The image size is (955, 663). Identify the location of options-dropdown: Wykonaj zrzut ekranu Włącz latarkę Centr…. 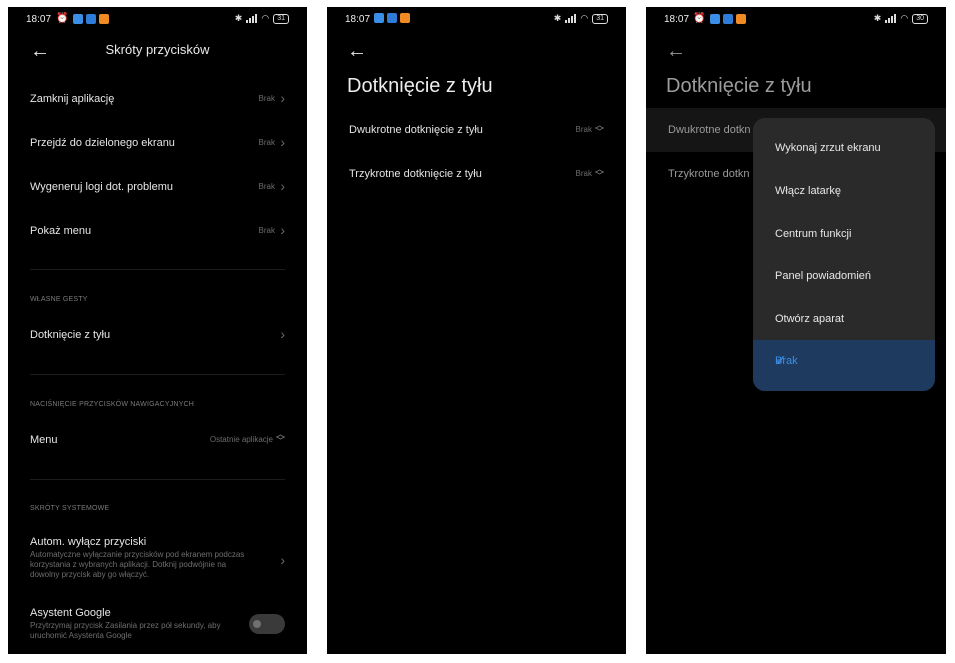
(844, 254).